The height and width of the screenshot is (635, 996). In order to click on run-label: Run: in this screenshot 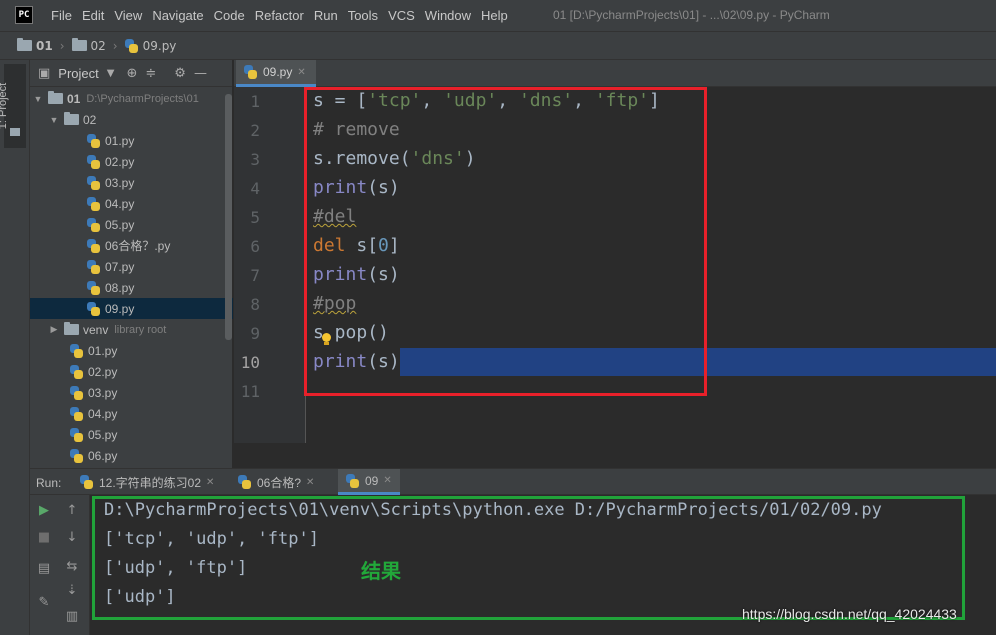, I will do `click(49, 483)`.